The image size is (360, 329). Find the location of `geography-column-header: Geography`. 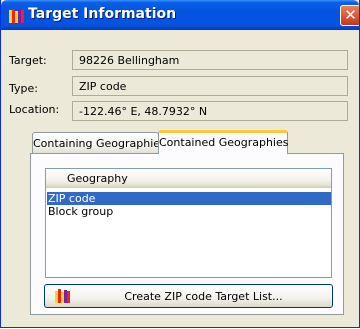

geography-column-header: Geography is located at coordinates (188, 178).